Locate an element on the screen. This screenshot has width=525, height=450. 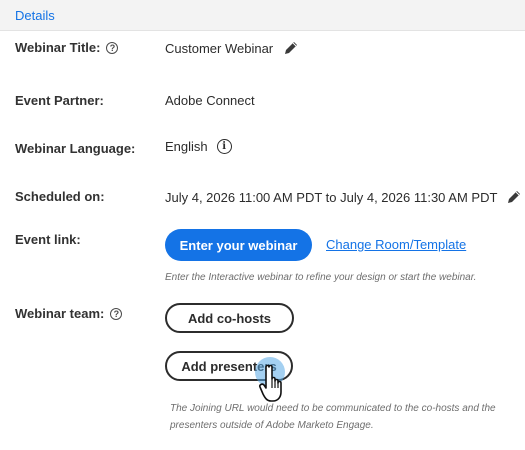
webinar-team-label: Webinar team: is located at coordinates (60, 313).